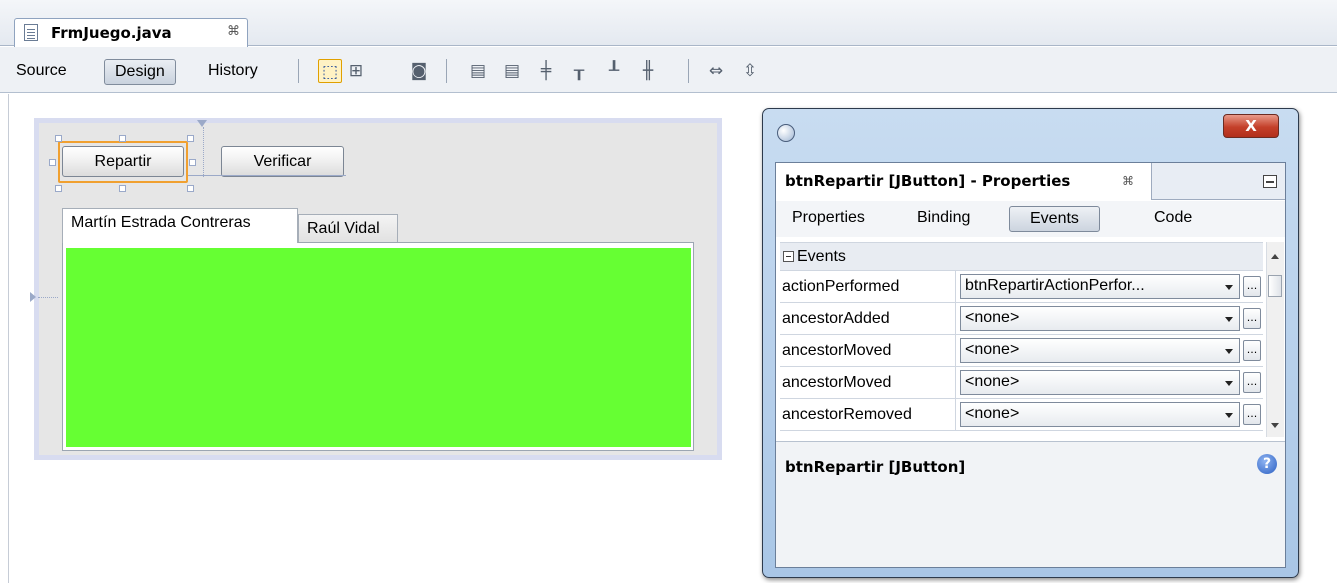  What do you see at coordinates (1054, 219) in the screenshot?
I see `subtab-events: Events` at bounding box center [1054, 219].